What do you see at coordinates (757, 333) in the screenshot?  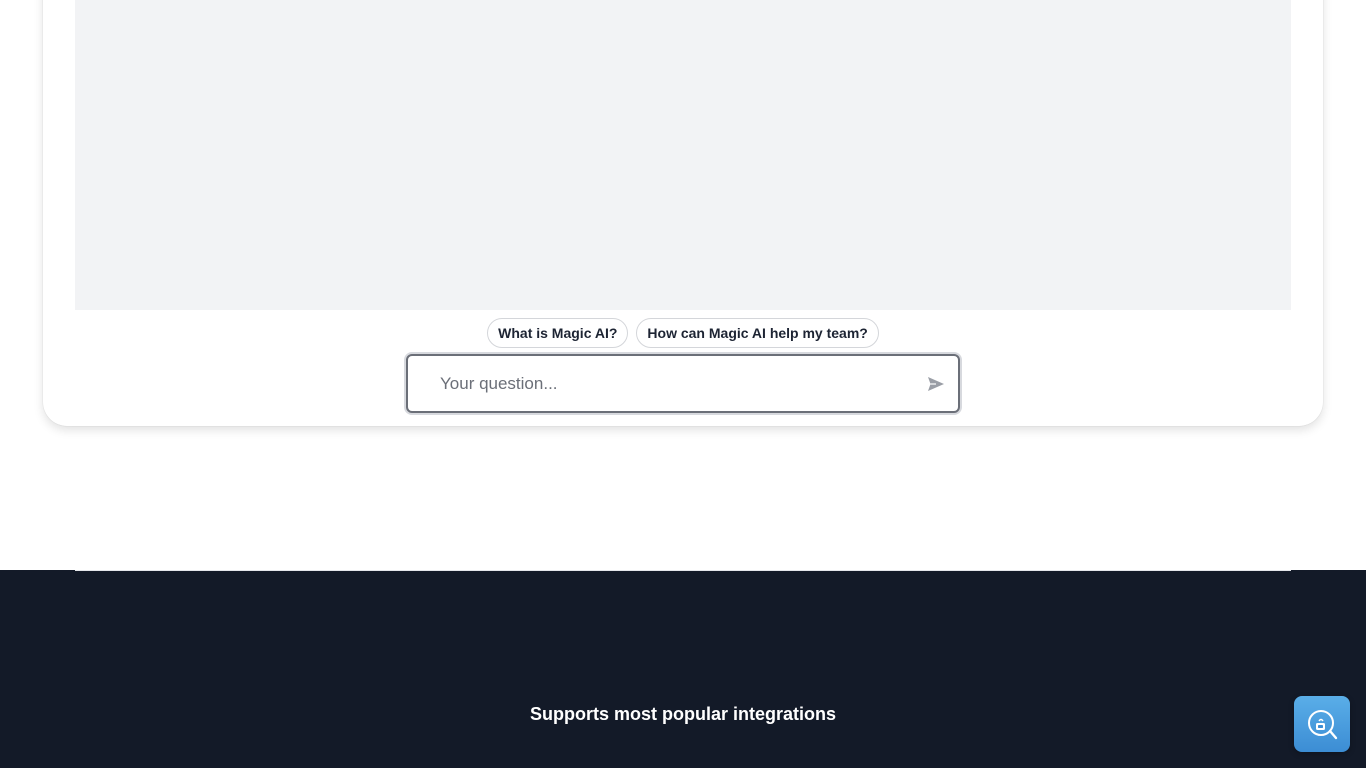 I see `suggestion-help-my-team: How can Magic AI help my team?` at bounding box center [757, 333].